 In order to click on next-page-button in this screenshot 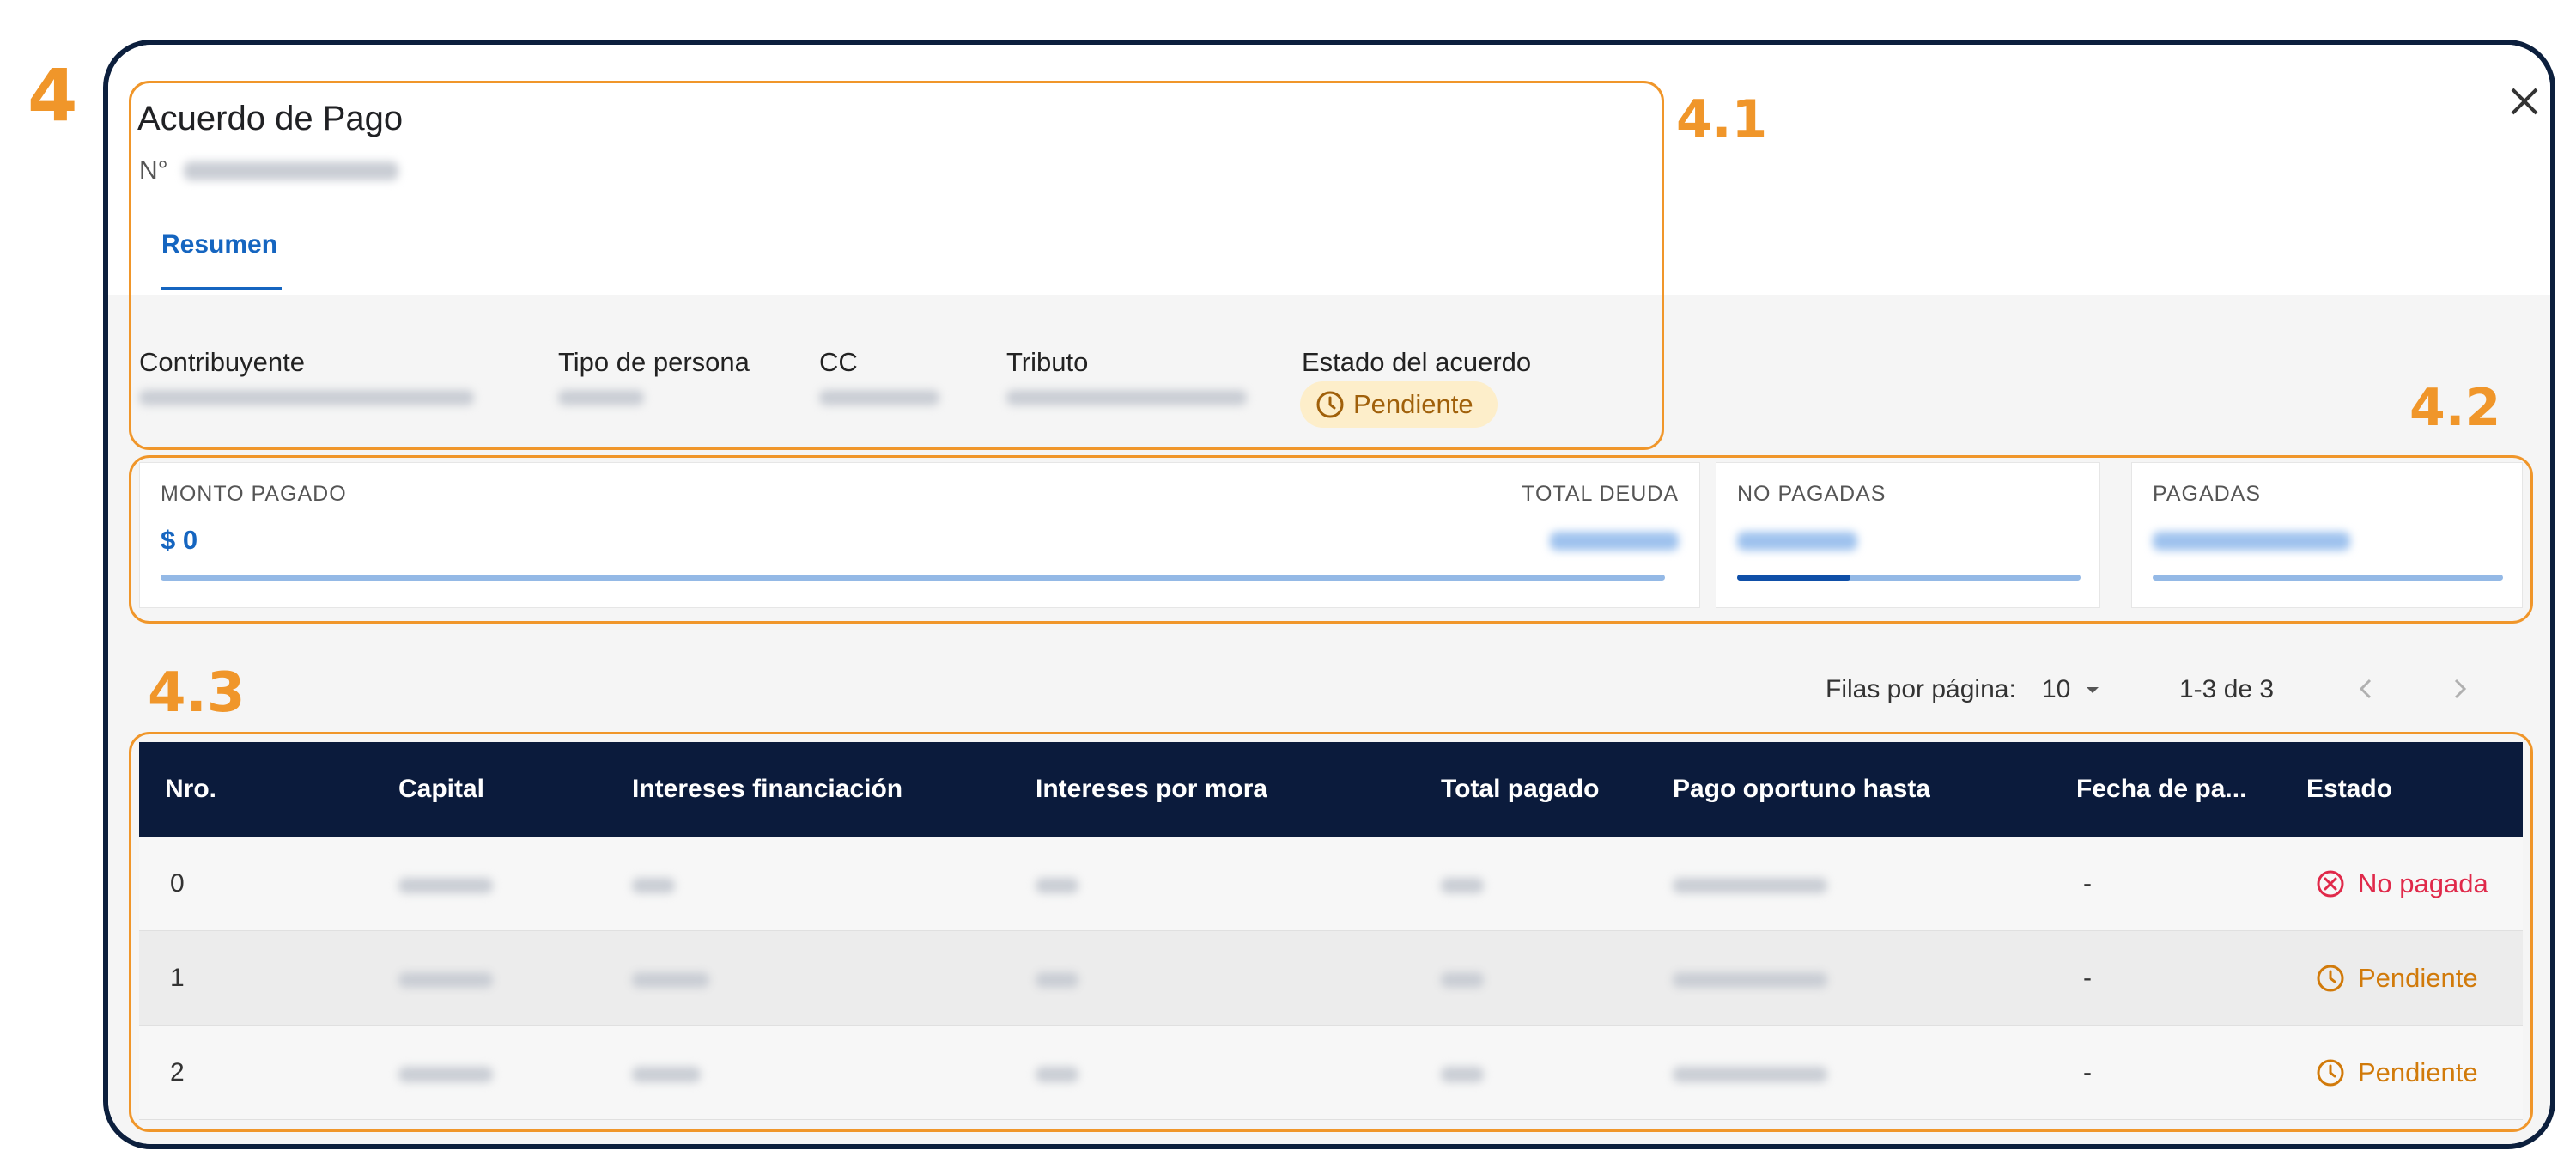, I will do `click(2459, 689)`.